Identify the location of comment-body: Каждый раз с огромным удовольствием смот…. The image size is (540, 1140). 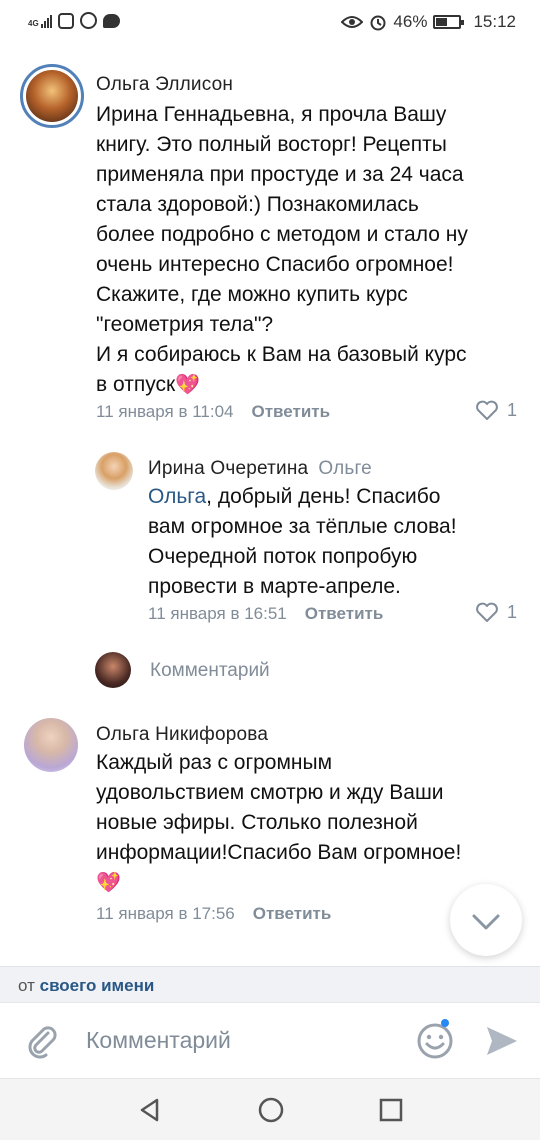
(279, 807).